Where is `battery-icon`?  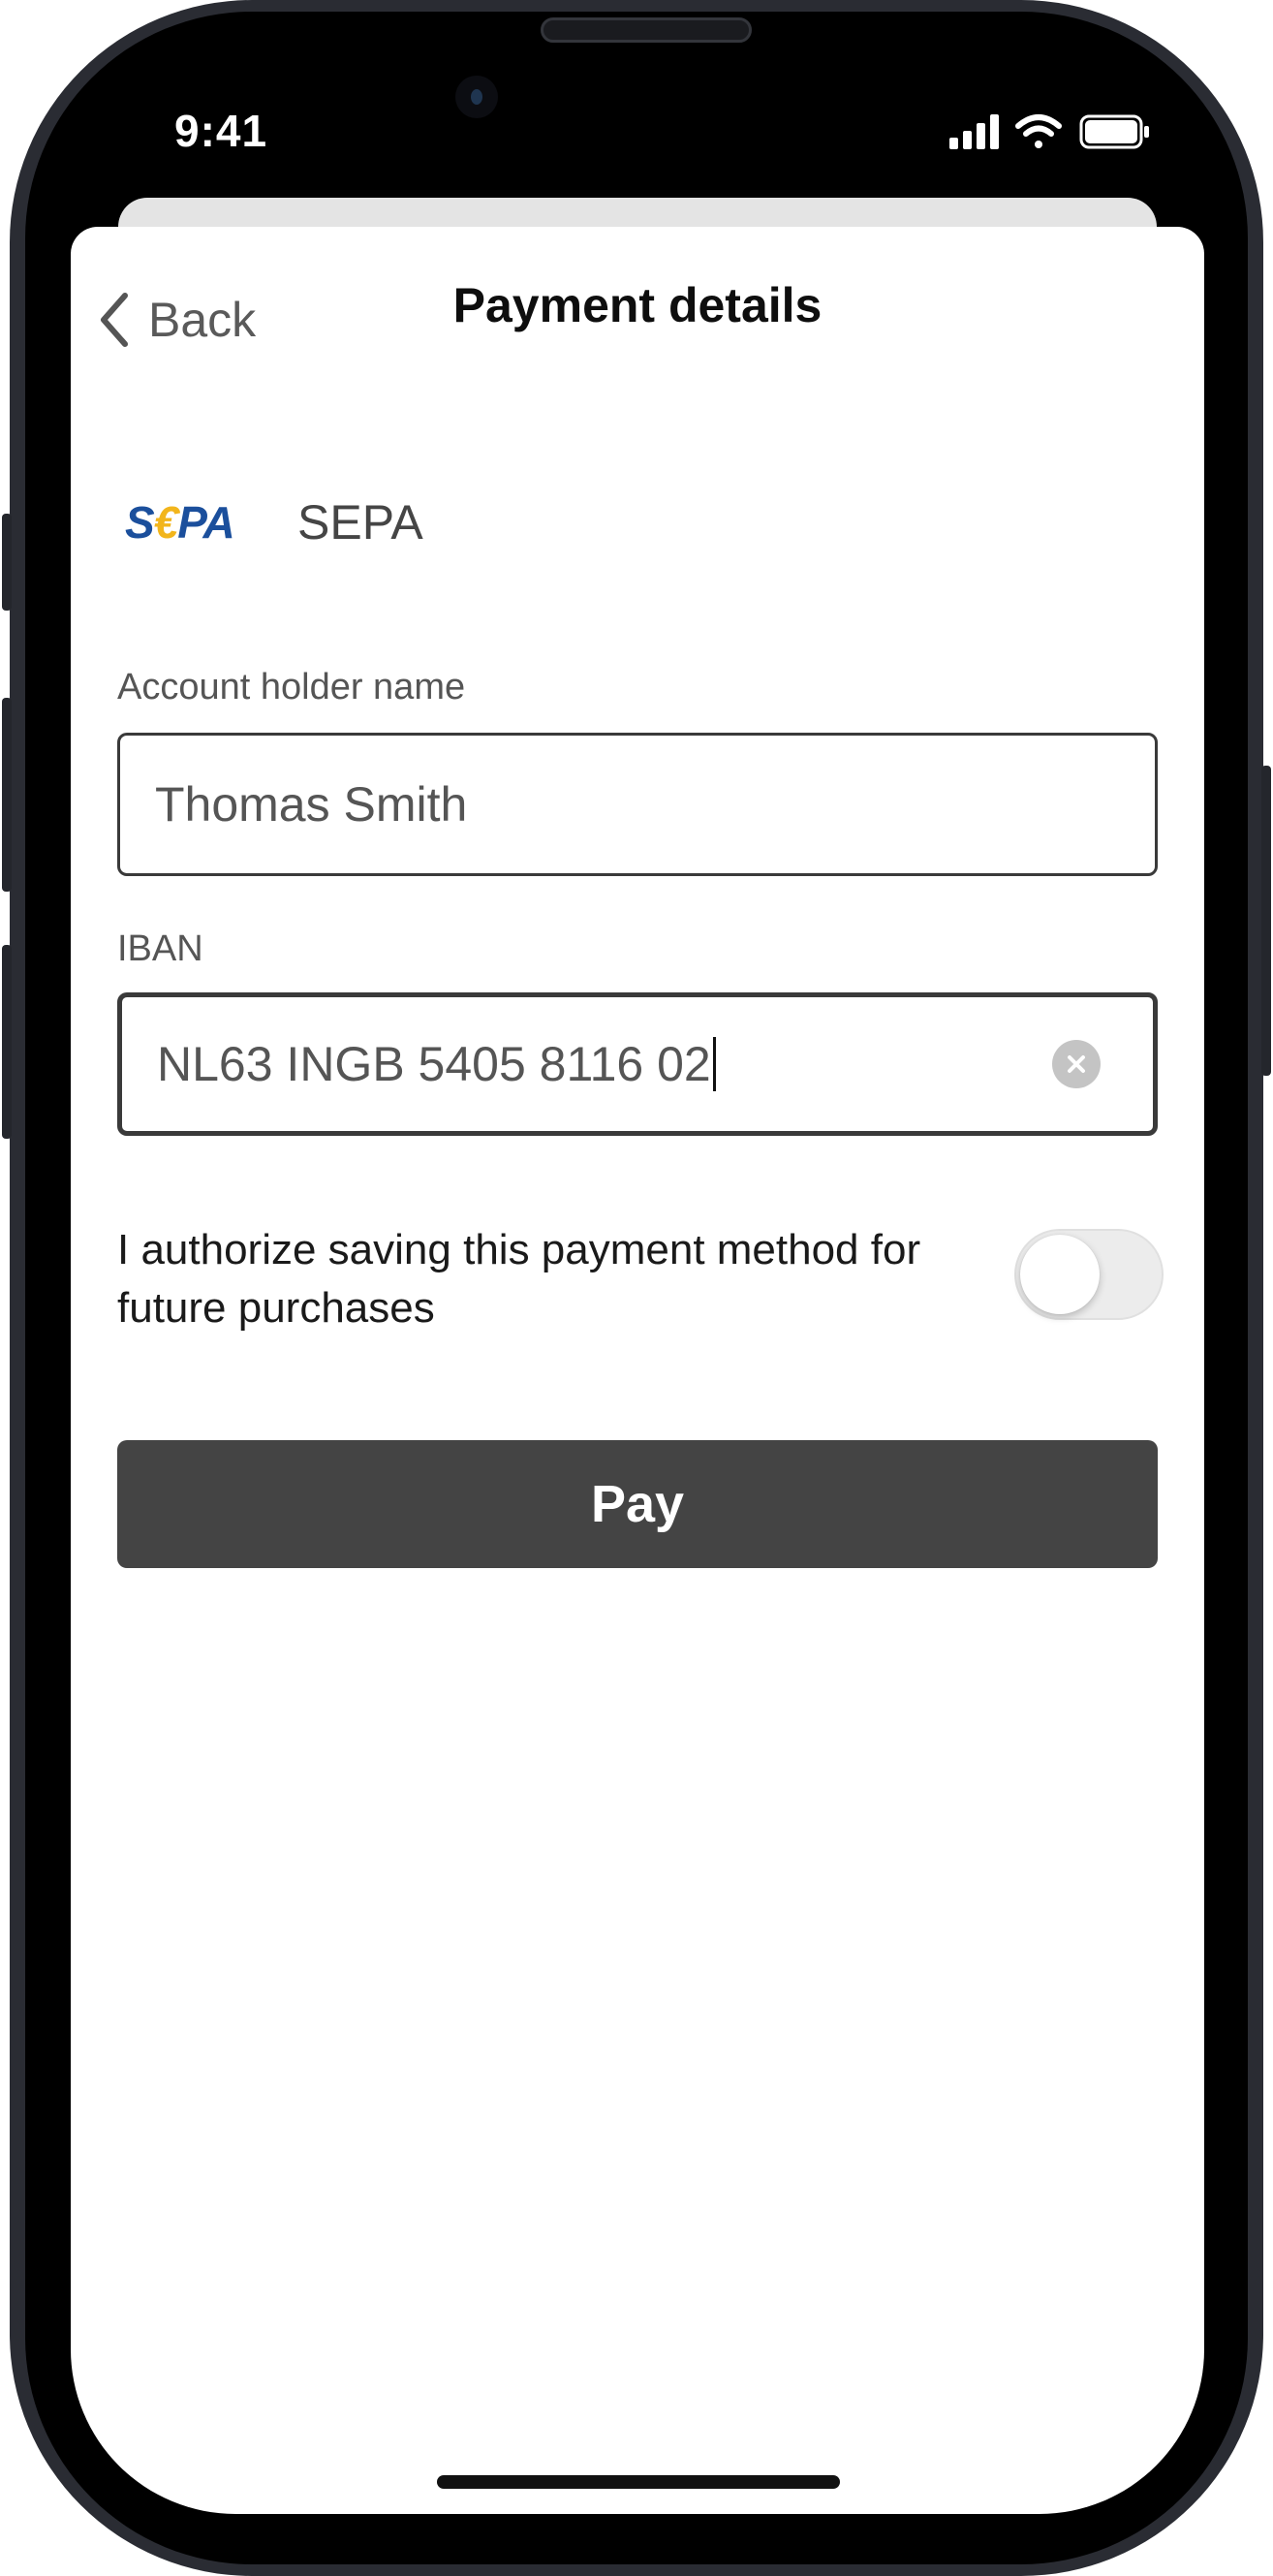 battery-icon is located at coordinates (1114, 131).